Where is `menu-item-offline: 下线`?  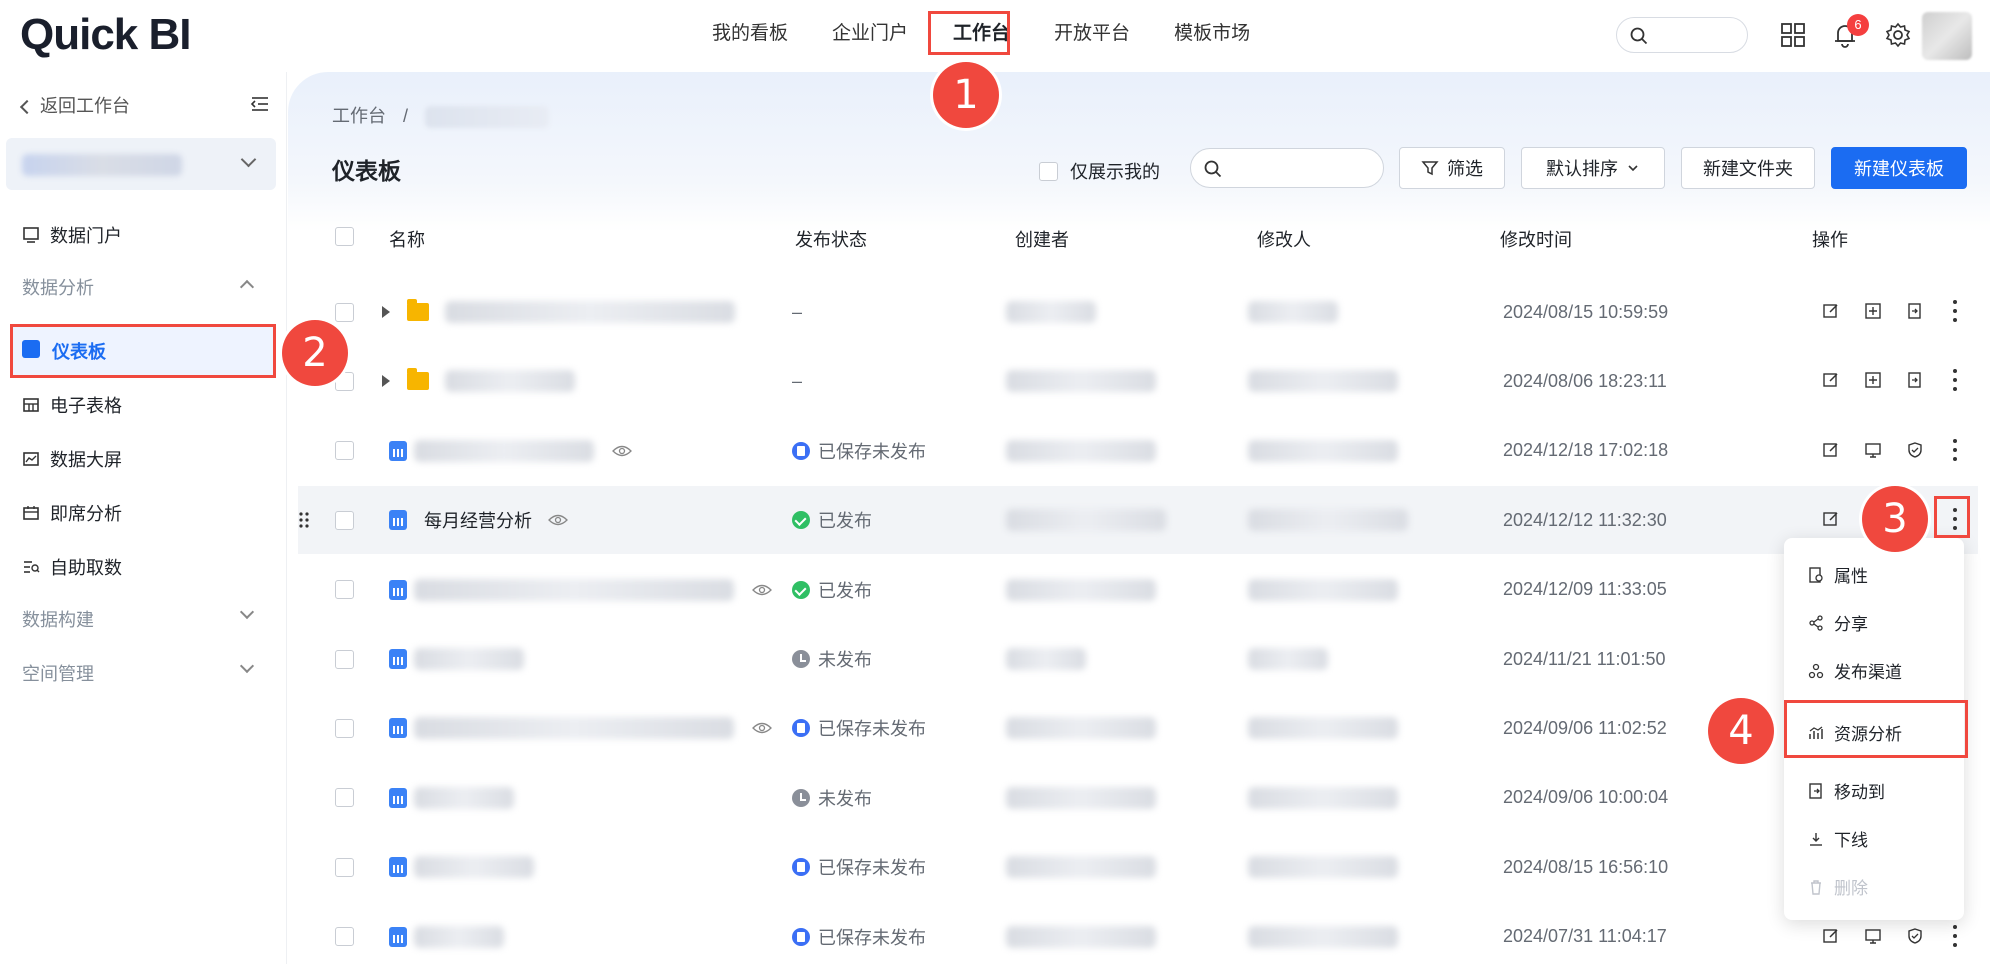
menu-item-offline: 下线 is located at coordinates (1838, 838).